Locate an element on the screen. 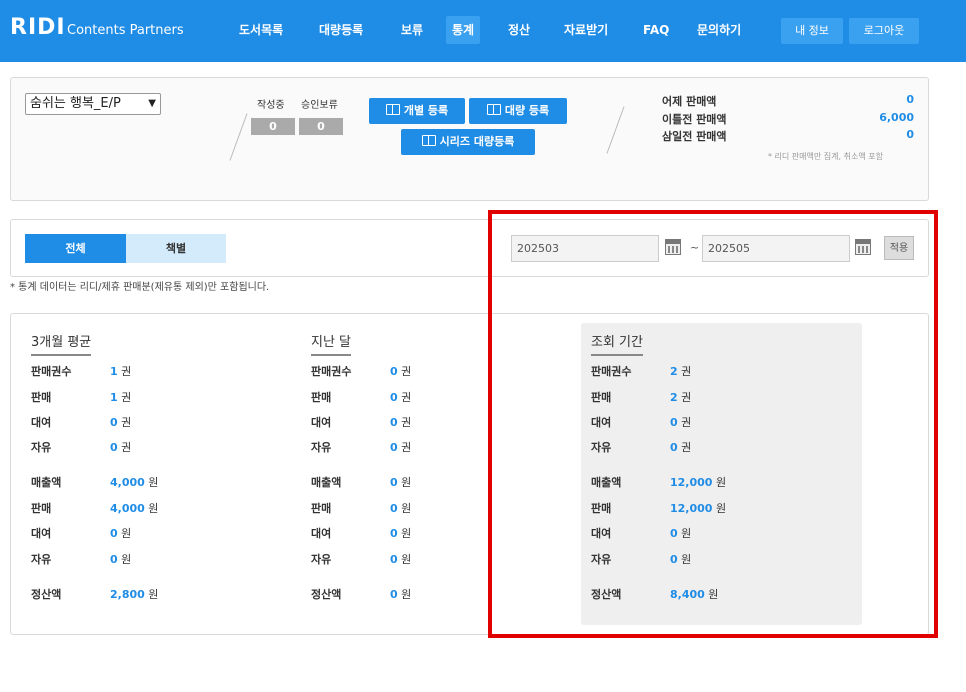 The height and width of the screenshot is (692, 966). tab-by-book: 책별 is located at coordinates (176, 248).